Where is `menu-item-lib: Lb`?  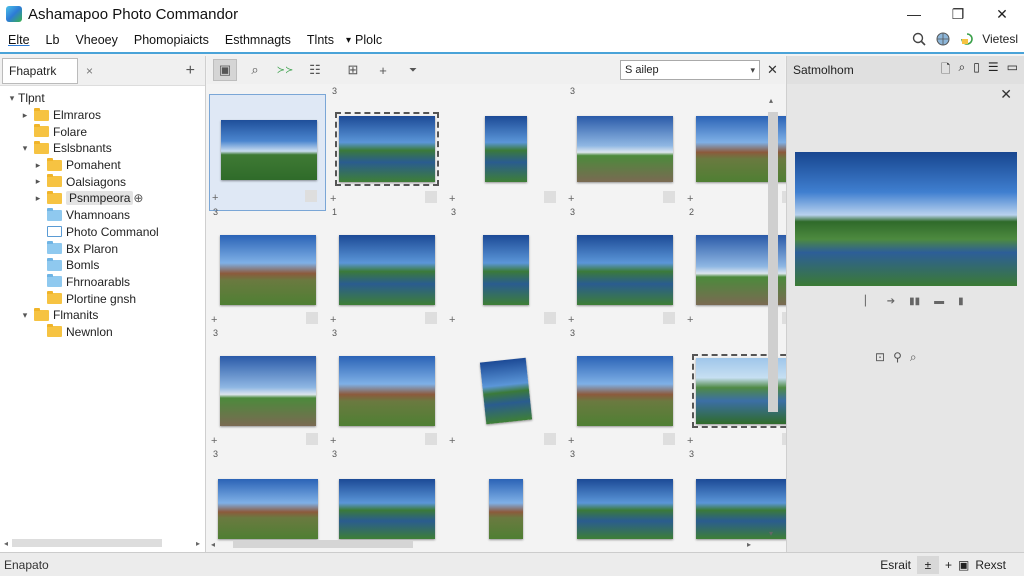 menu-item-lib: Lb is located at coordinates (53, 40).